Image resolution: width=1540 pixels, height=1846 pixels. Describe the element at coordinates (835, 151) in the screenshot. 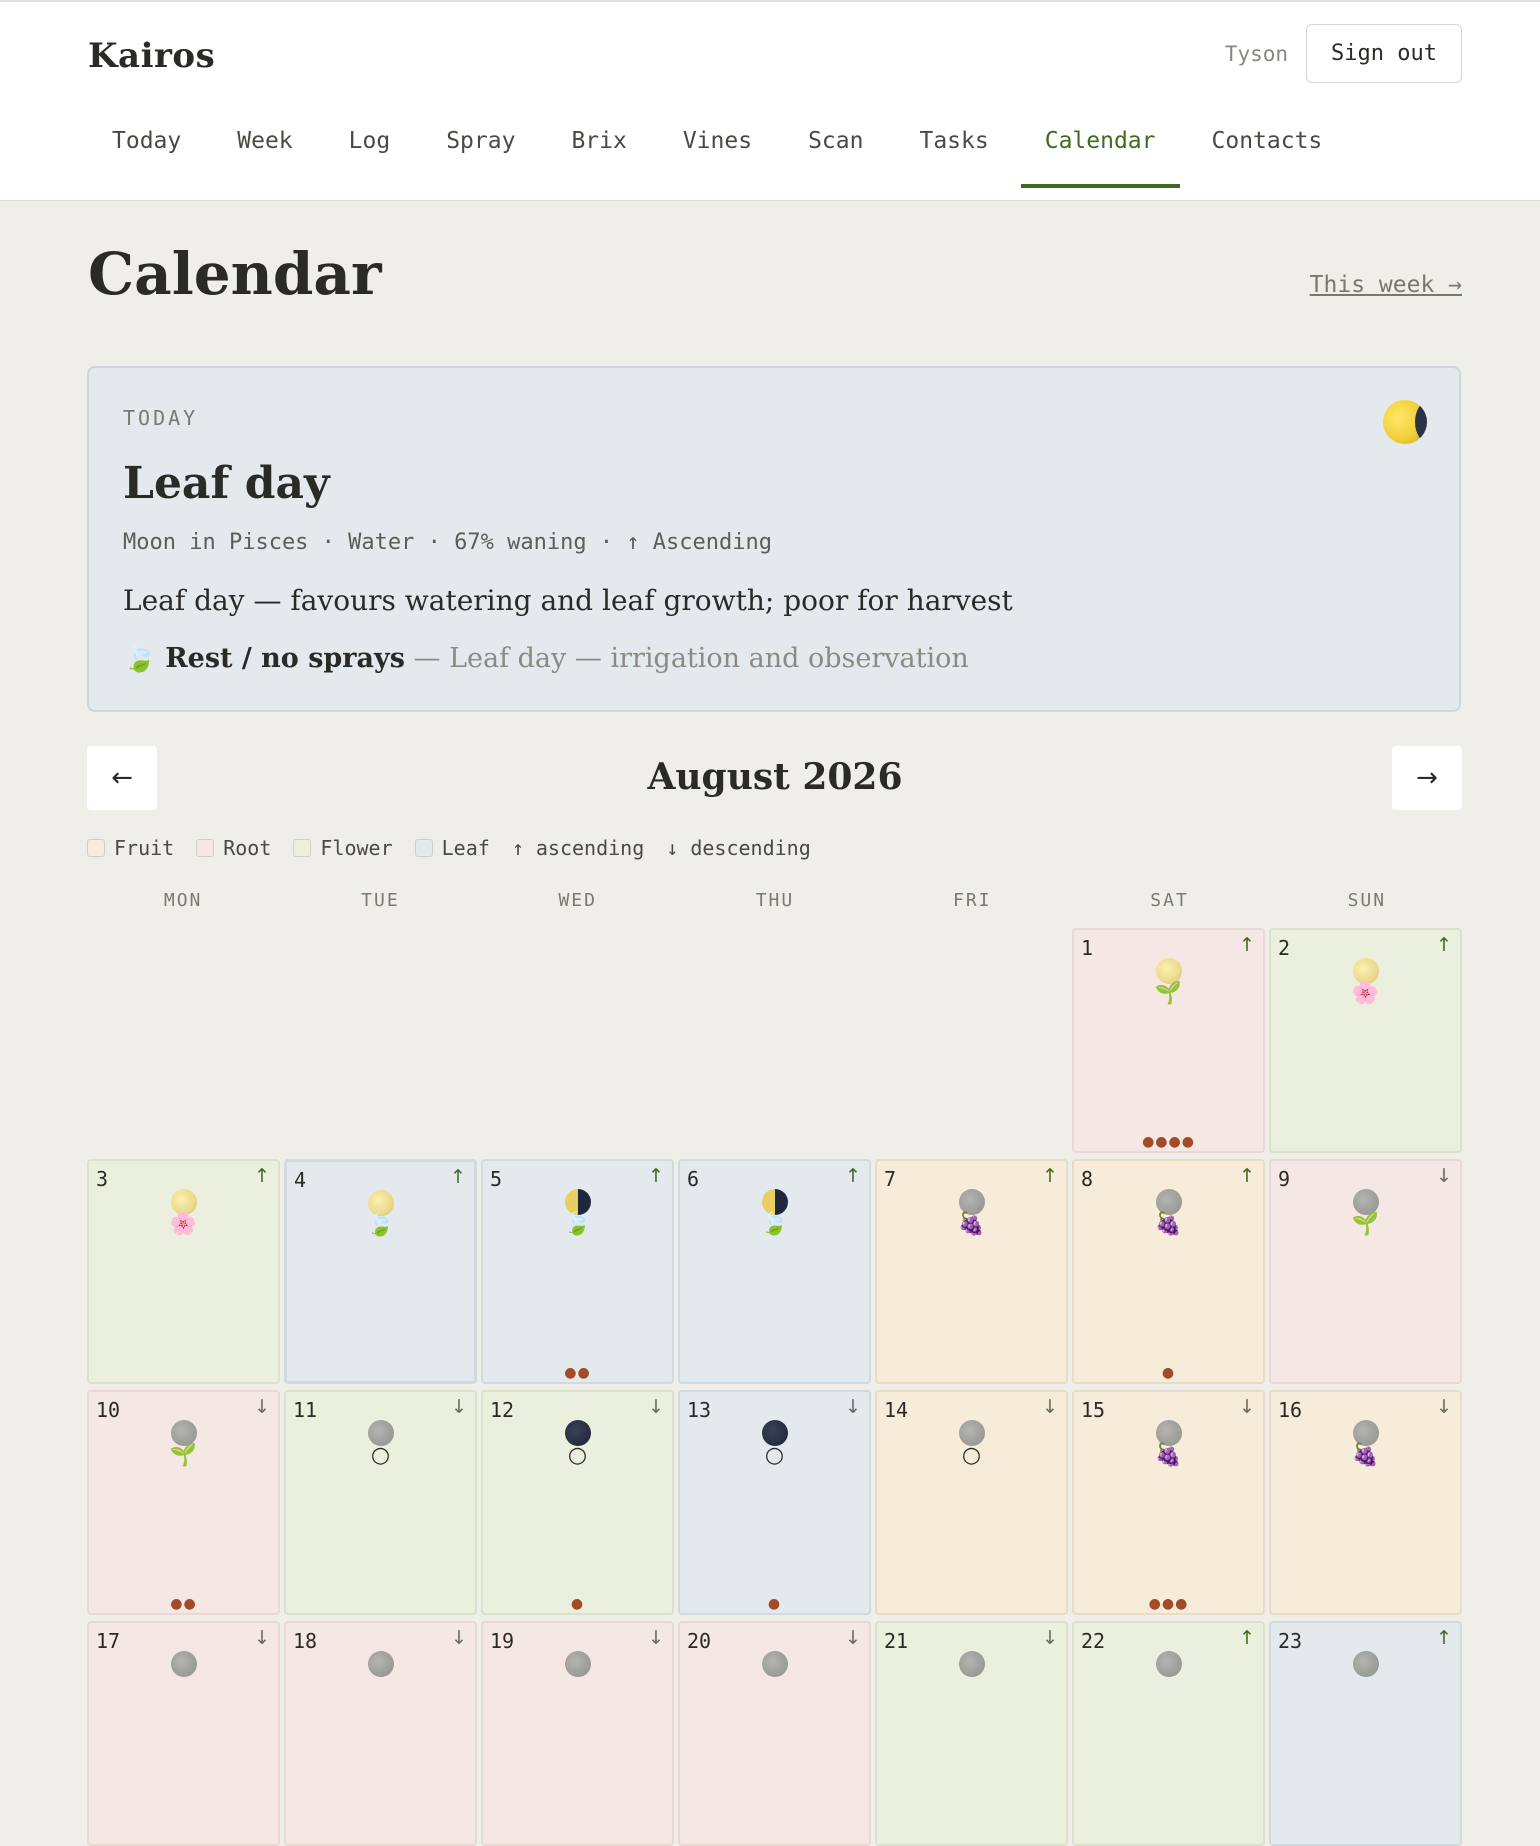

I see `nav-tab-scan: Scan` at that location.